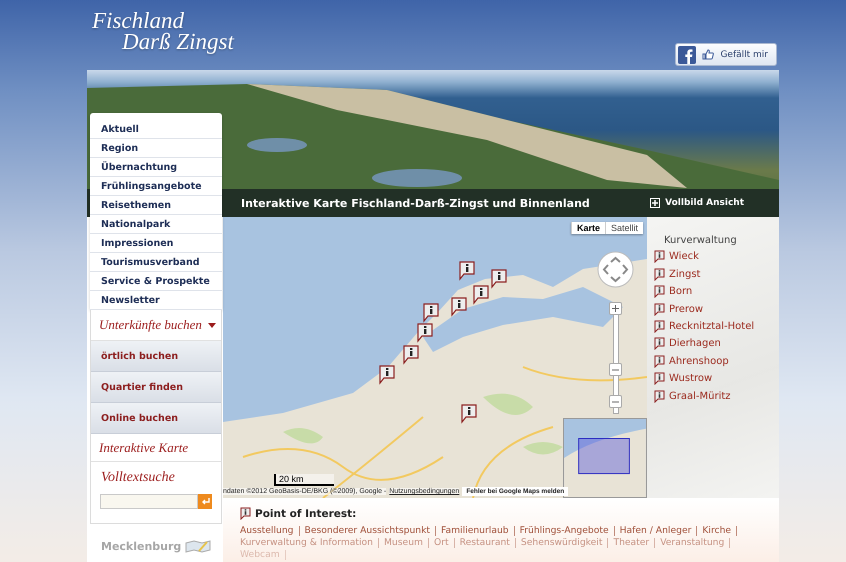 Image resolution: width=846 pixels, height=562 pixels. Describe the element at coordinates (138, 478) in the screenshot. I see `search-title: Volltextsuche` at that location.